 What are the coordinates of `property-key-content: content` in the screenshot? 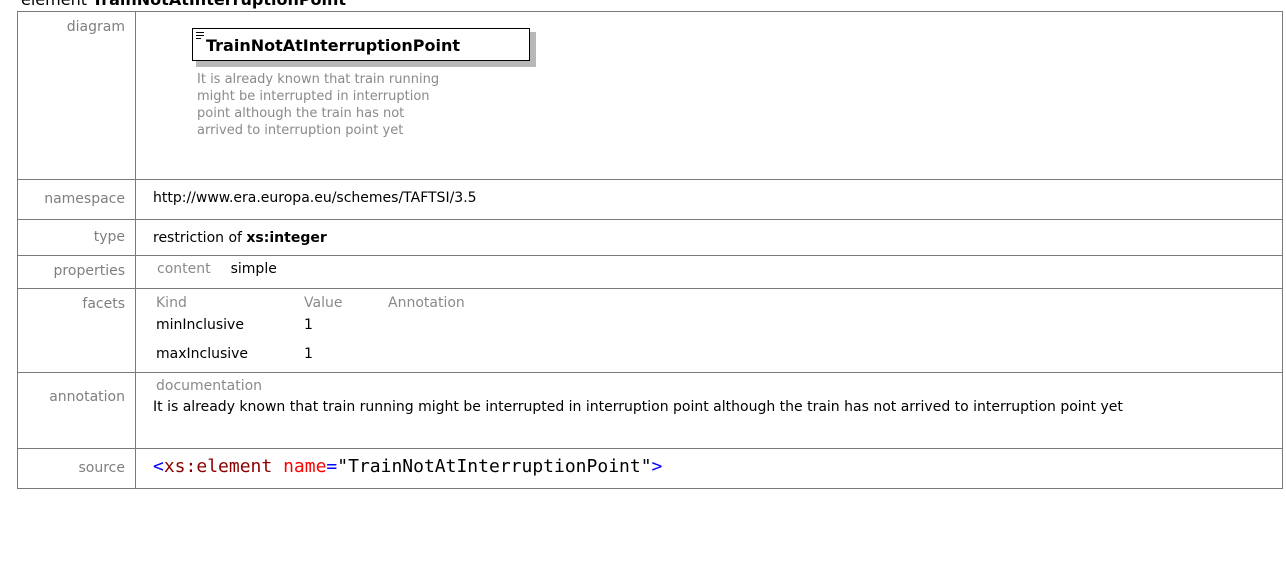 It's located at (184, 269).